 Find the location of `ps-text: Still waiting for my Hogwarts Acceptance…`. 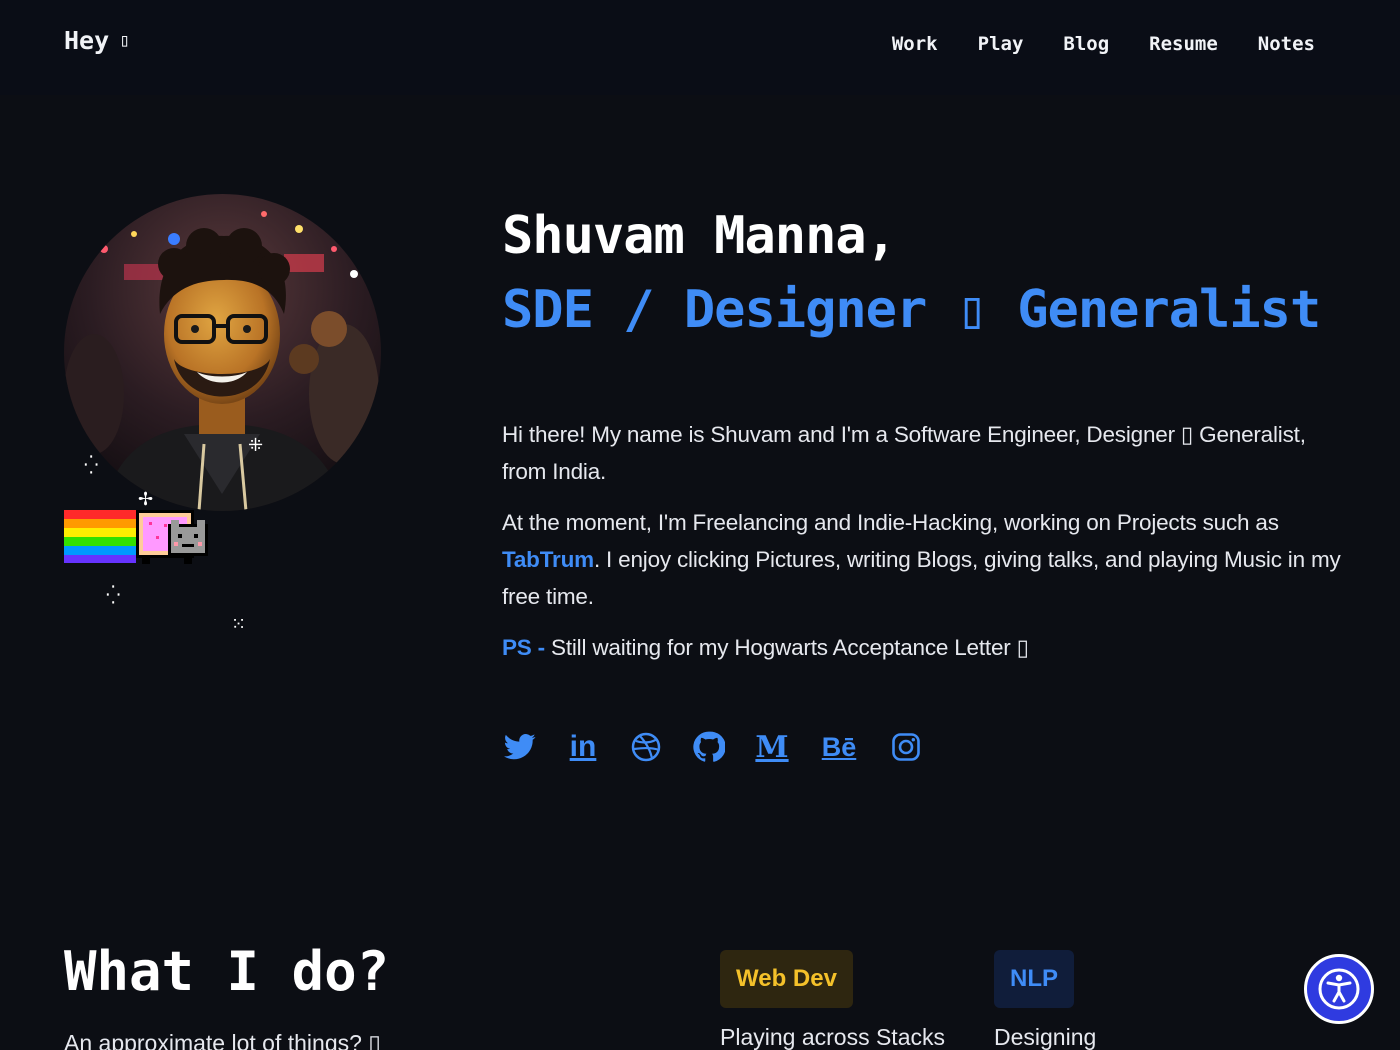

ps-text: Still waiting for my Hogwarts Acceptance… is located at coordinates (786, 647).